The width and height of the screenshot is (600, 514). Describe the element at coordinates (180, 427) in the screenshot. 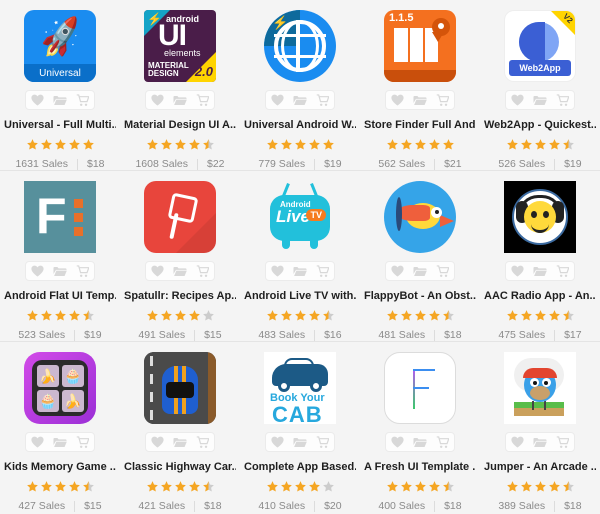

I see `app-card: Classic Highway Car... 421 Sales $18` at that location.